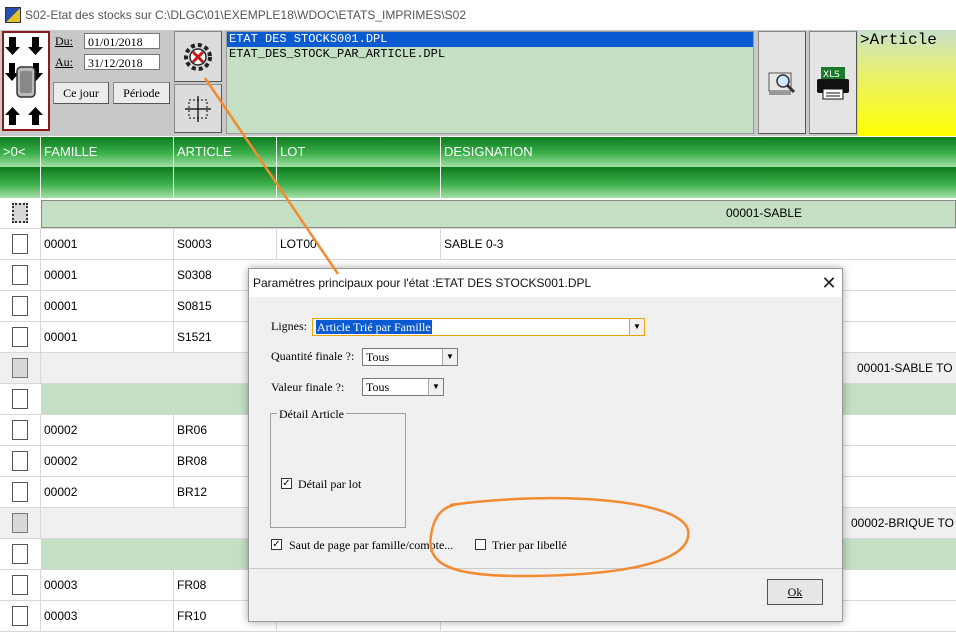  Describe the element at coordinates (64, 62) in the screenshot. I see `au-label: Au:` at that location.